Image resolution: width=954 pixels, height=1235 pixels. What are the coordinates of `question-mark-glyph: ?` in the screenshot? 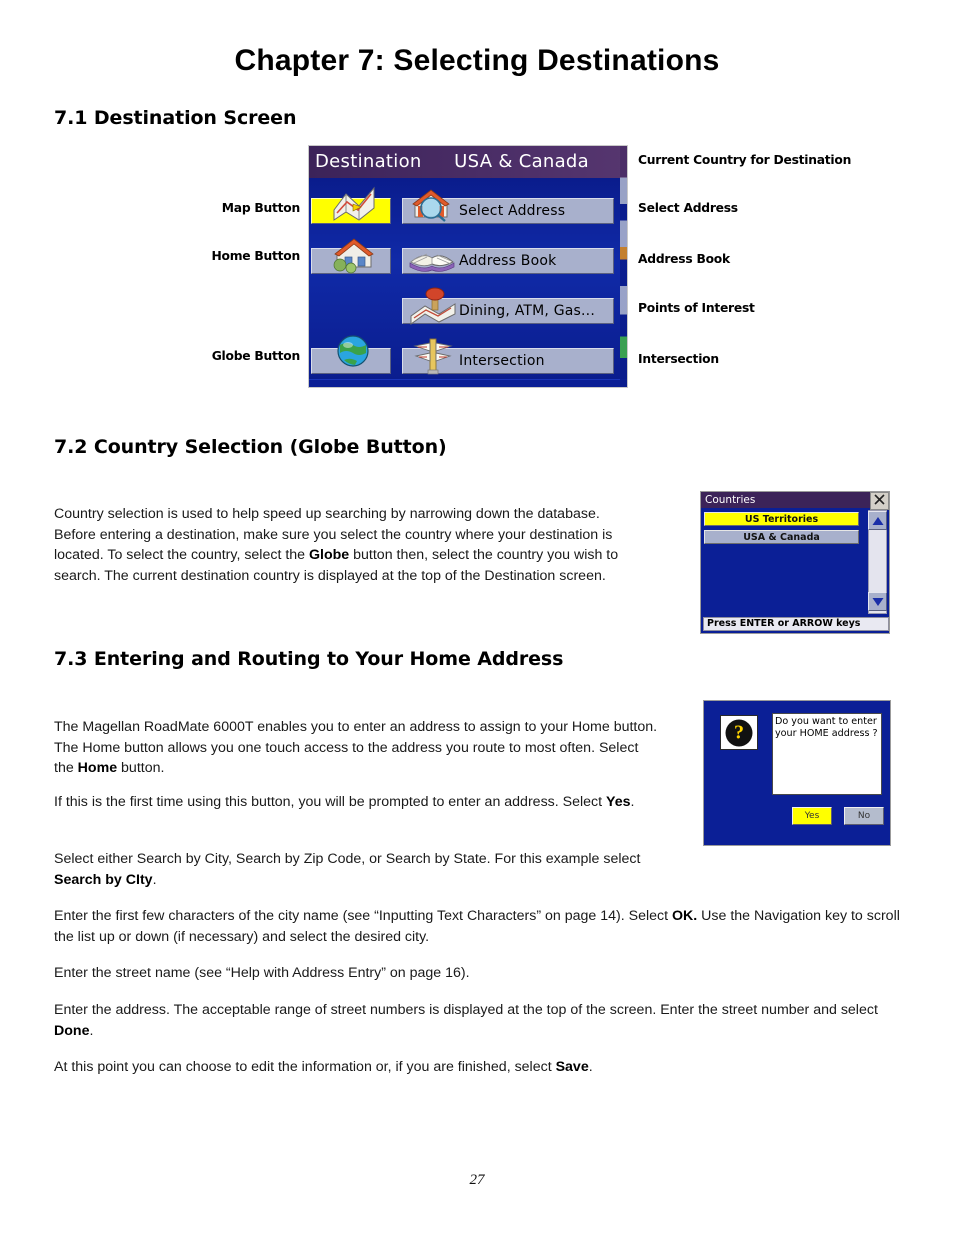 It's located at (739, 732).